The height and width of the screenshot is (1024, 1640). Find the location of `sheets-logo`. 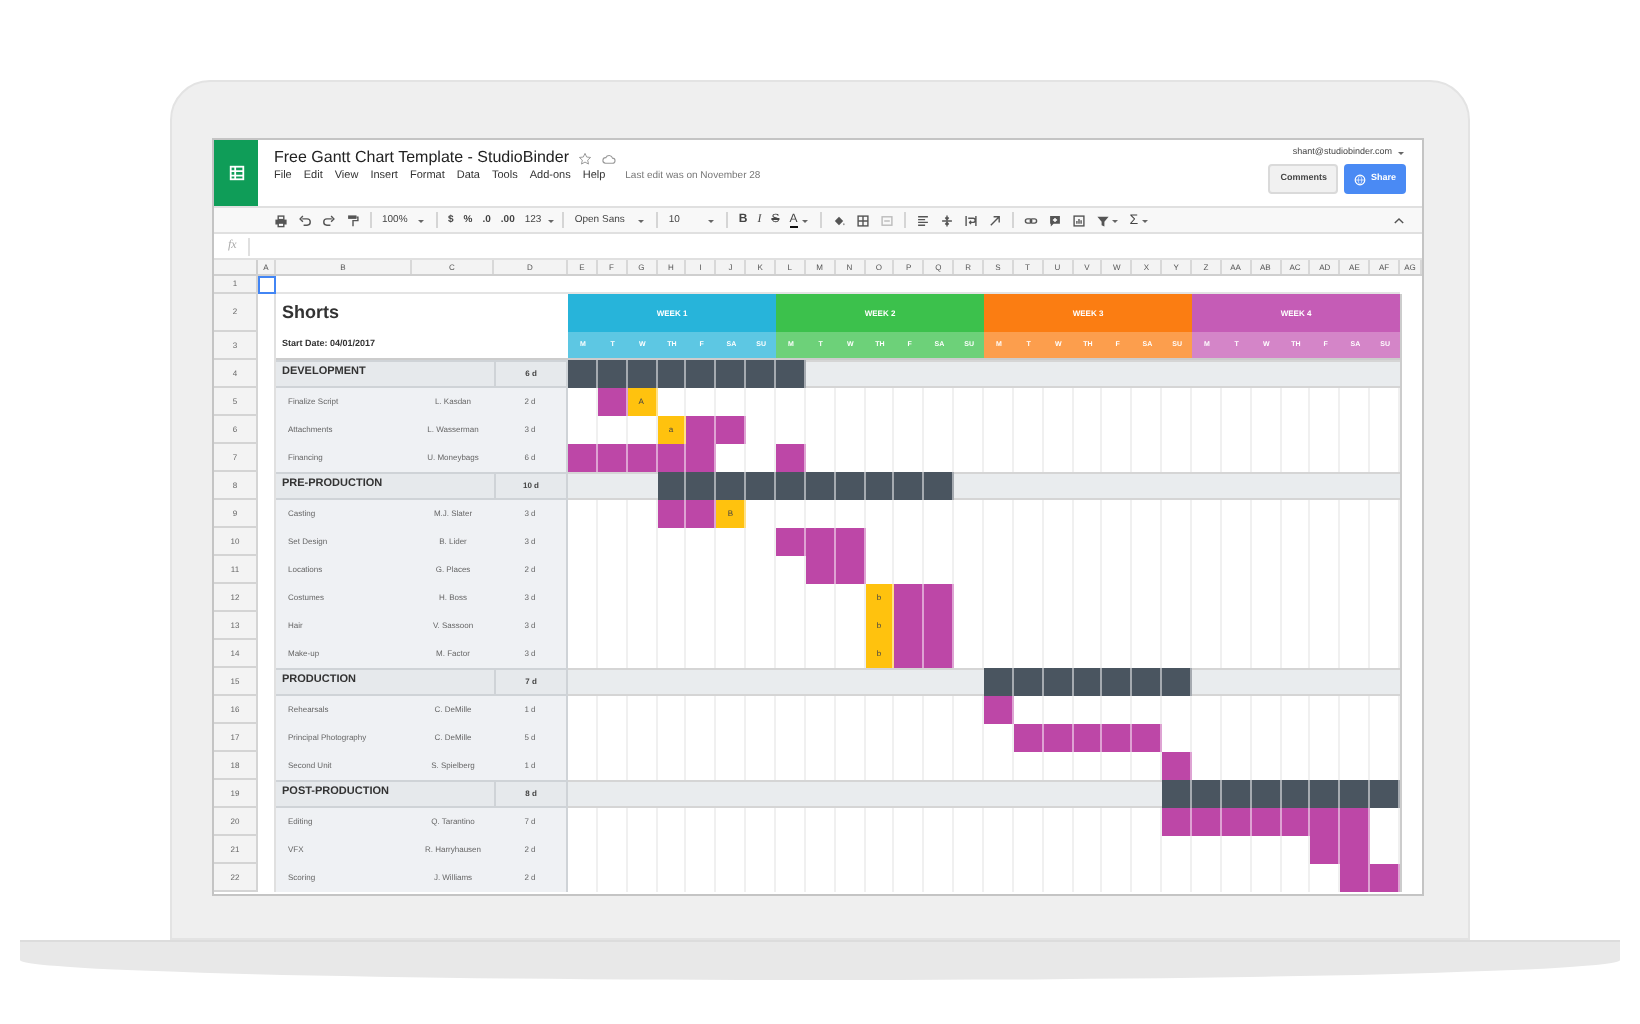

sheets-logo is located at coordinates (236, 173).